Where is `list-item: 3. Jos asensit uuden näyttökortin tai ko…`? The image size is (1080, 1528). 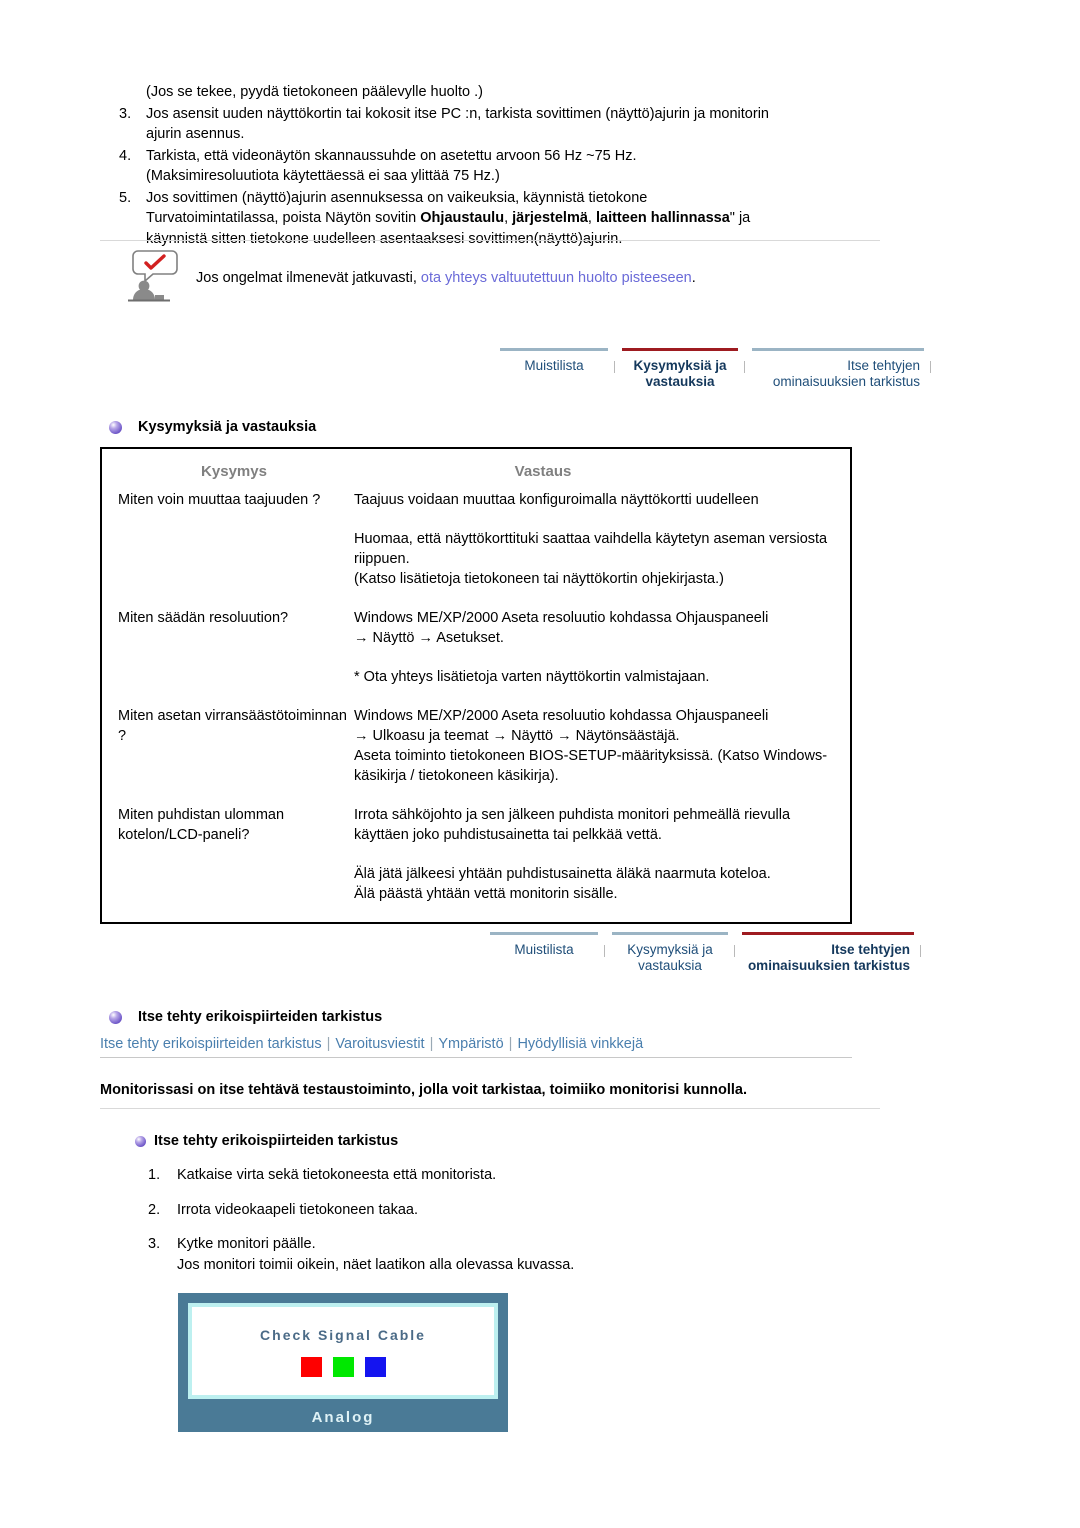
list-item: 3. Jos asensit uuden näyttökortin tai ko… is located at coordinates (490, 124).